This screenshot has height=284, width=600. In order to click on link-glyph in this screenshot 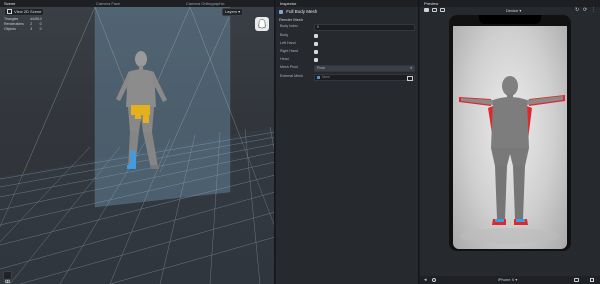, I will do `click(7, 281)`.